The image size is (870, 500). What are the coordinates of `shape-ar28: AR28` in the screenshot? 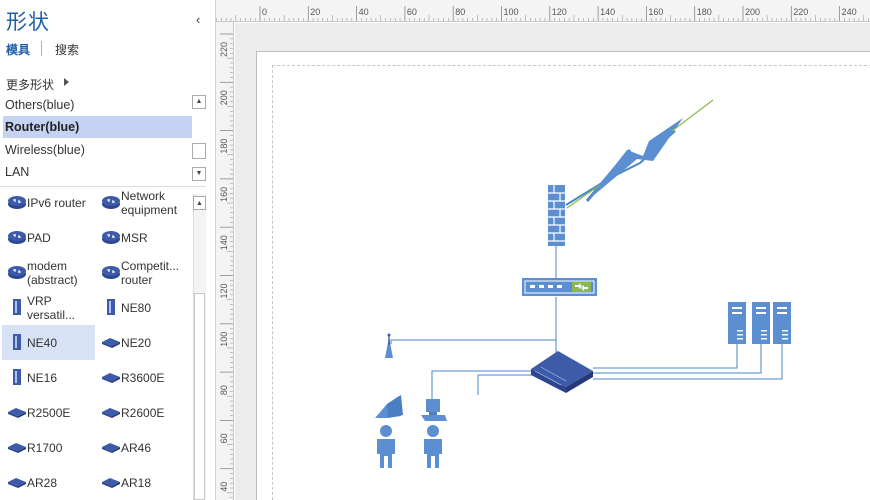 It's located at (48, 482).